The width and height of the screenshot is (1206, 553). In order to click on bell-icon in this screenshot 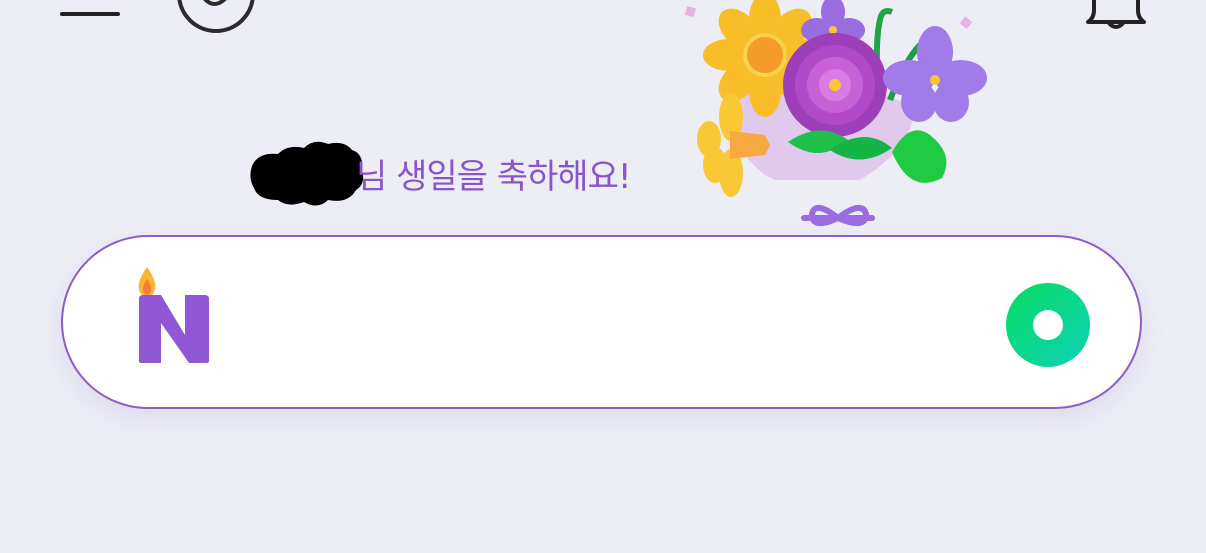, I will do `click(1116, 14)`.